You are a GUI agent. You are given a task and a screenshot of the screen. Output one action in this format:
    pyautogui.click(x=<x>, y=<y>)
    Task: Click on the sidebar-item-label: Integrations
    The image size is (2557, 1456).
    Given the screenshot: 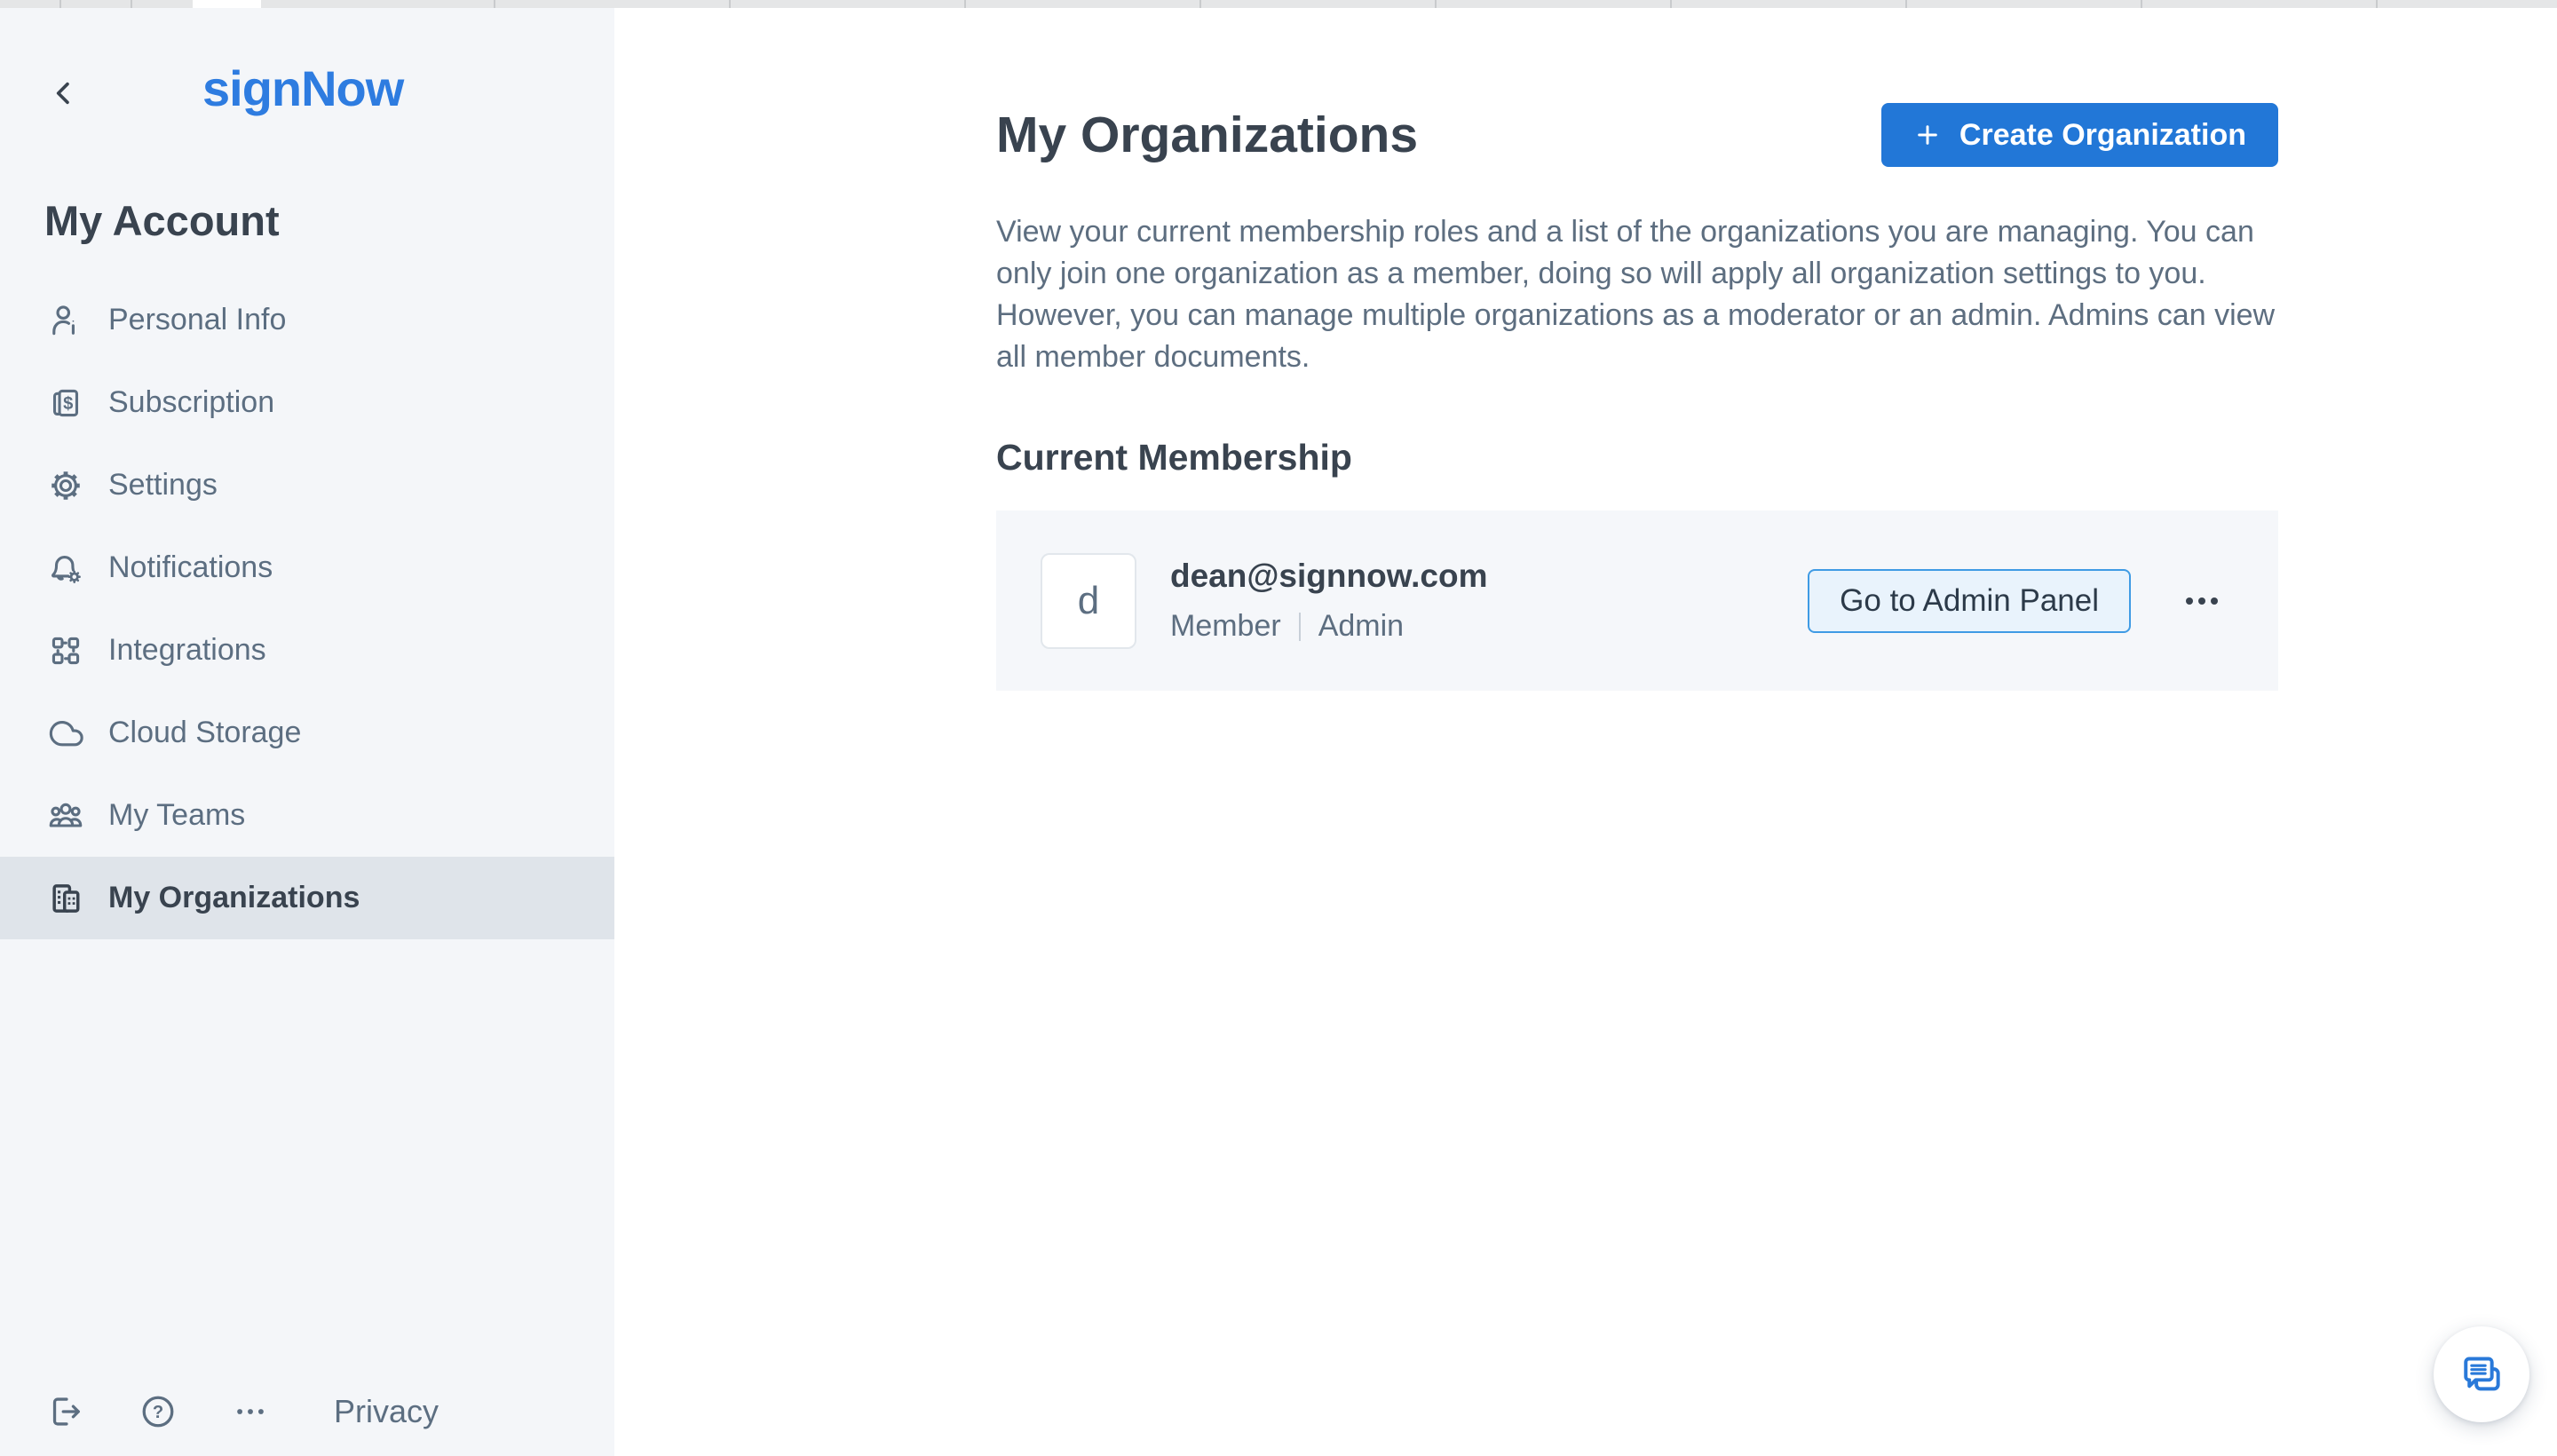 What is the action you would take?
    pyautogui.click(x=187, y=650)
    